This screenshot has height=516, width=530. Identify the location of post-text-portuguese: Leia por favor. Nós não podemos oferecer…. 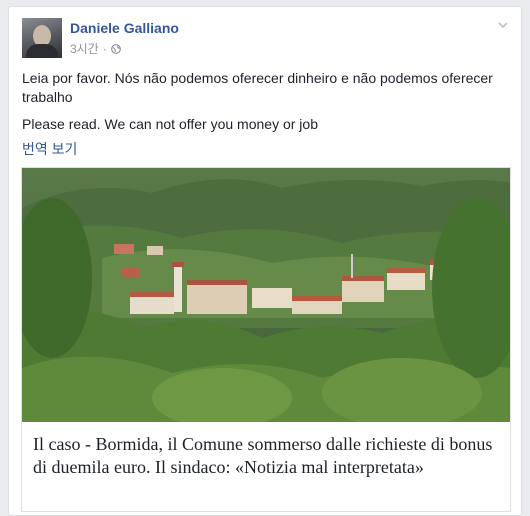
(257, 87).